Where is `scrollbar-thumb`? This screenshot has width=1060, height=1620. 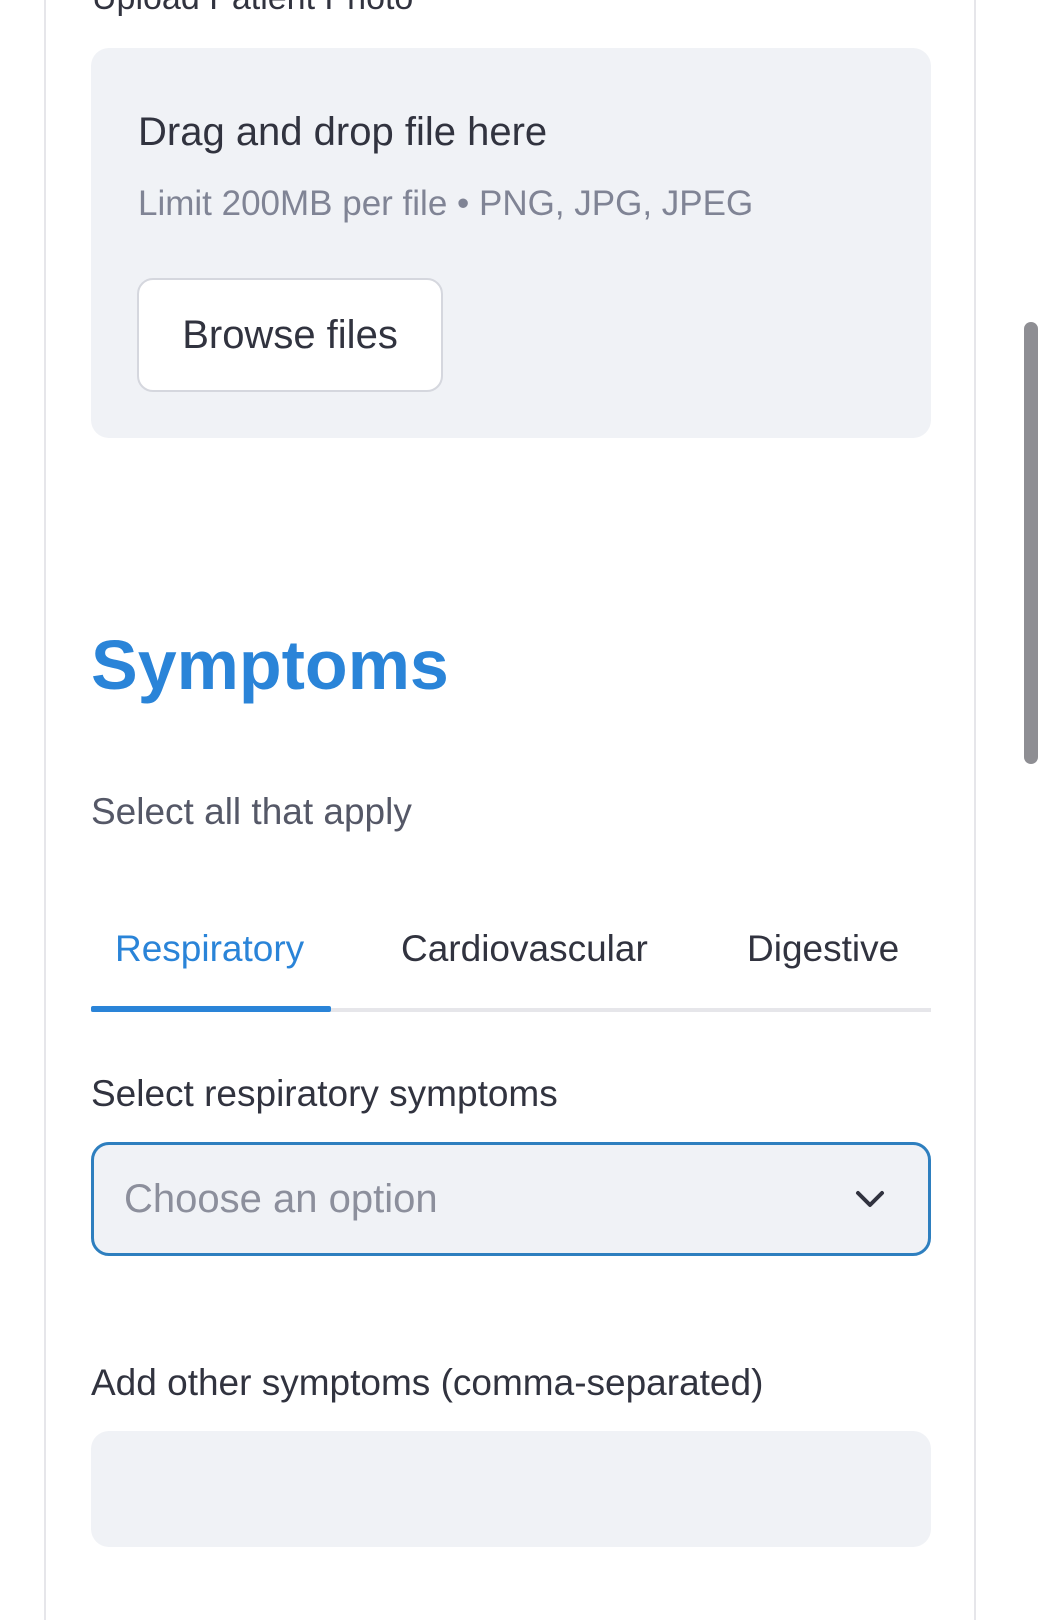 scrollbar-thumb is located at coordinates (1031, 543).